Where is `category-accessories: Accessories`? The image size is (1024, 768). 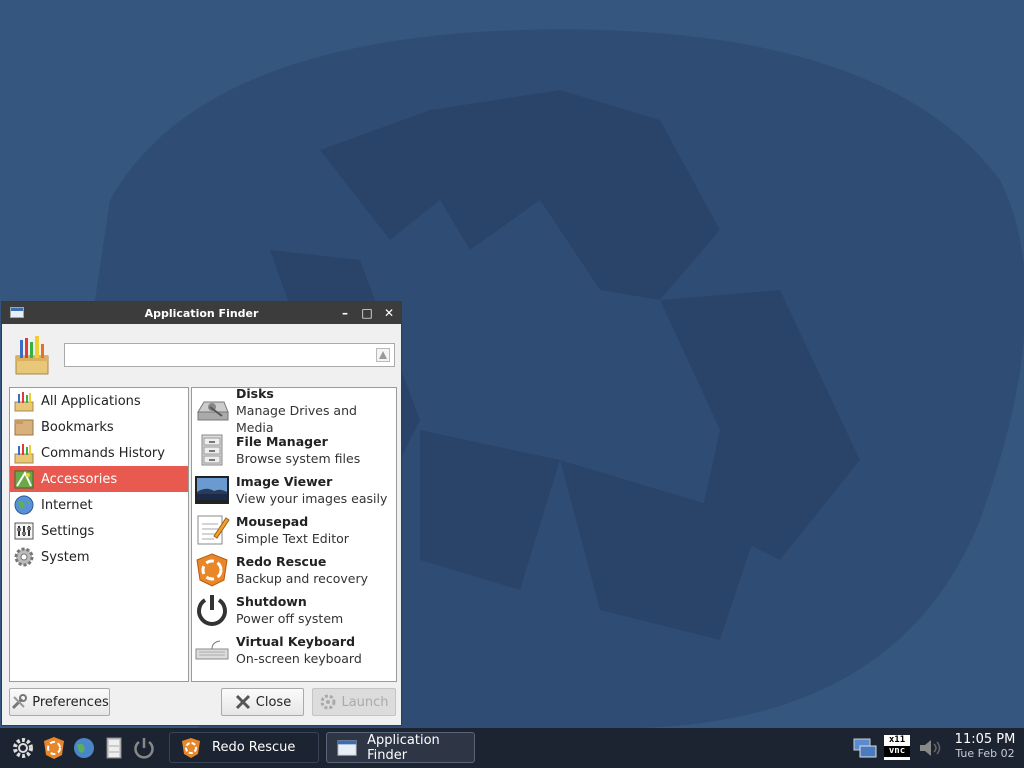
category-accessories: Accessories is located at coordinates (99, 479).